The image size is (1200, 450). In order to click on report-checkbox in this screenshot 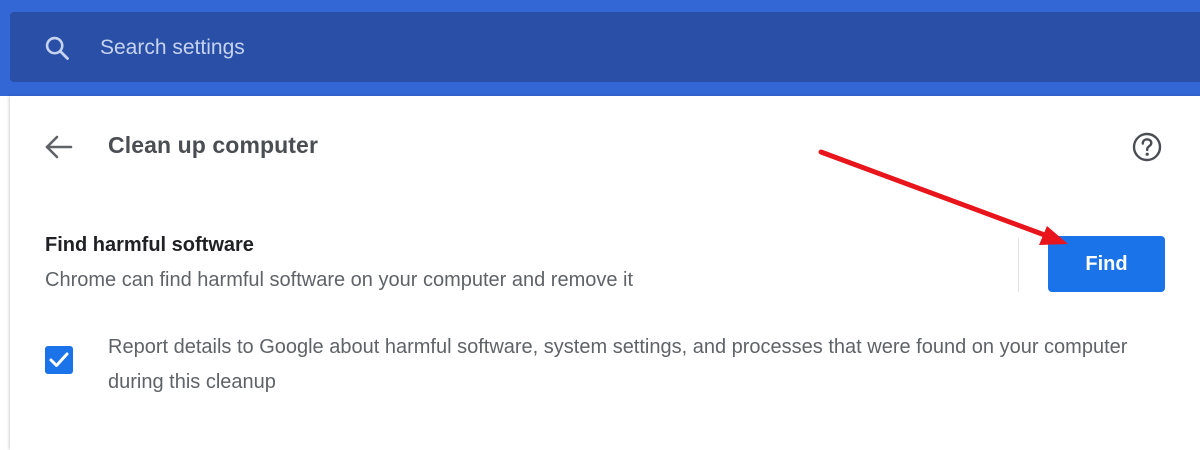, I will do `click(59, 360)`.